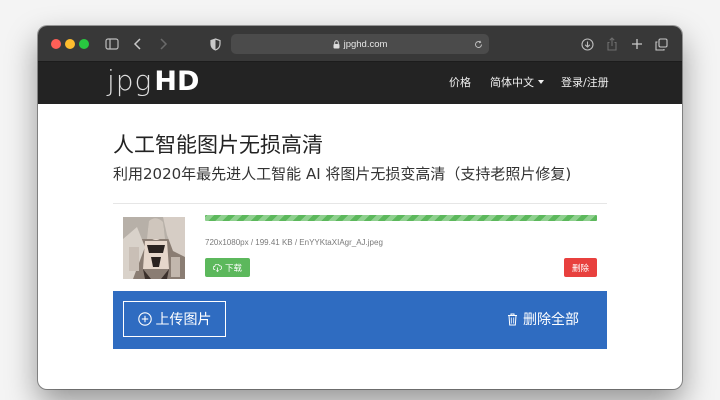 Image resolution: width=720 pixels, height=400 pixels. What do you see at coordinates (233, 267) in the screenshot?
I see `download-label: 下载` at bounding box center [233, 267].